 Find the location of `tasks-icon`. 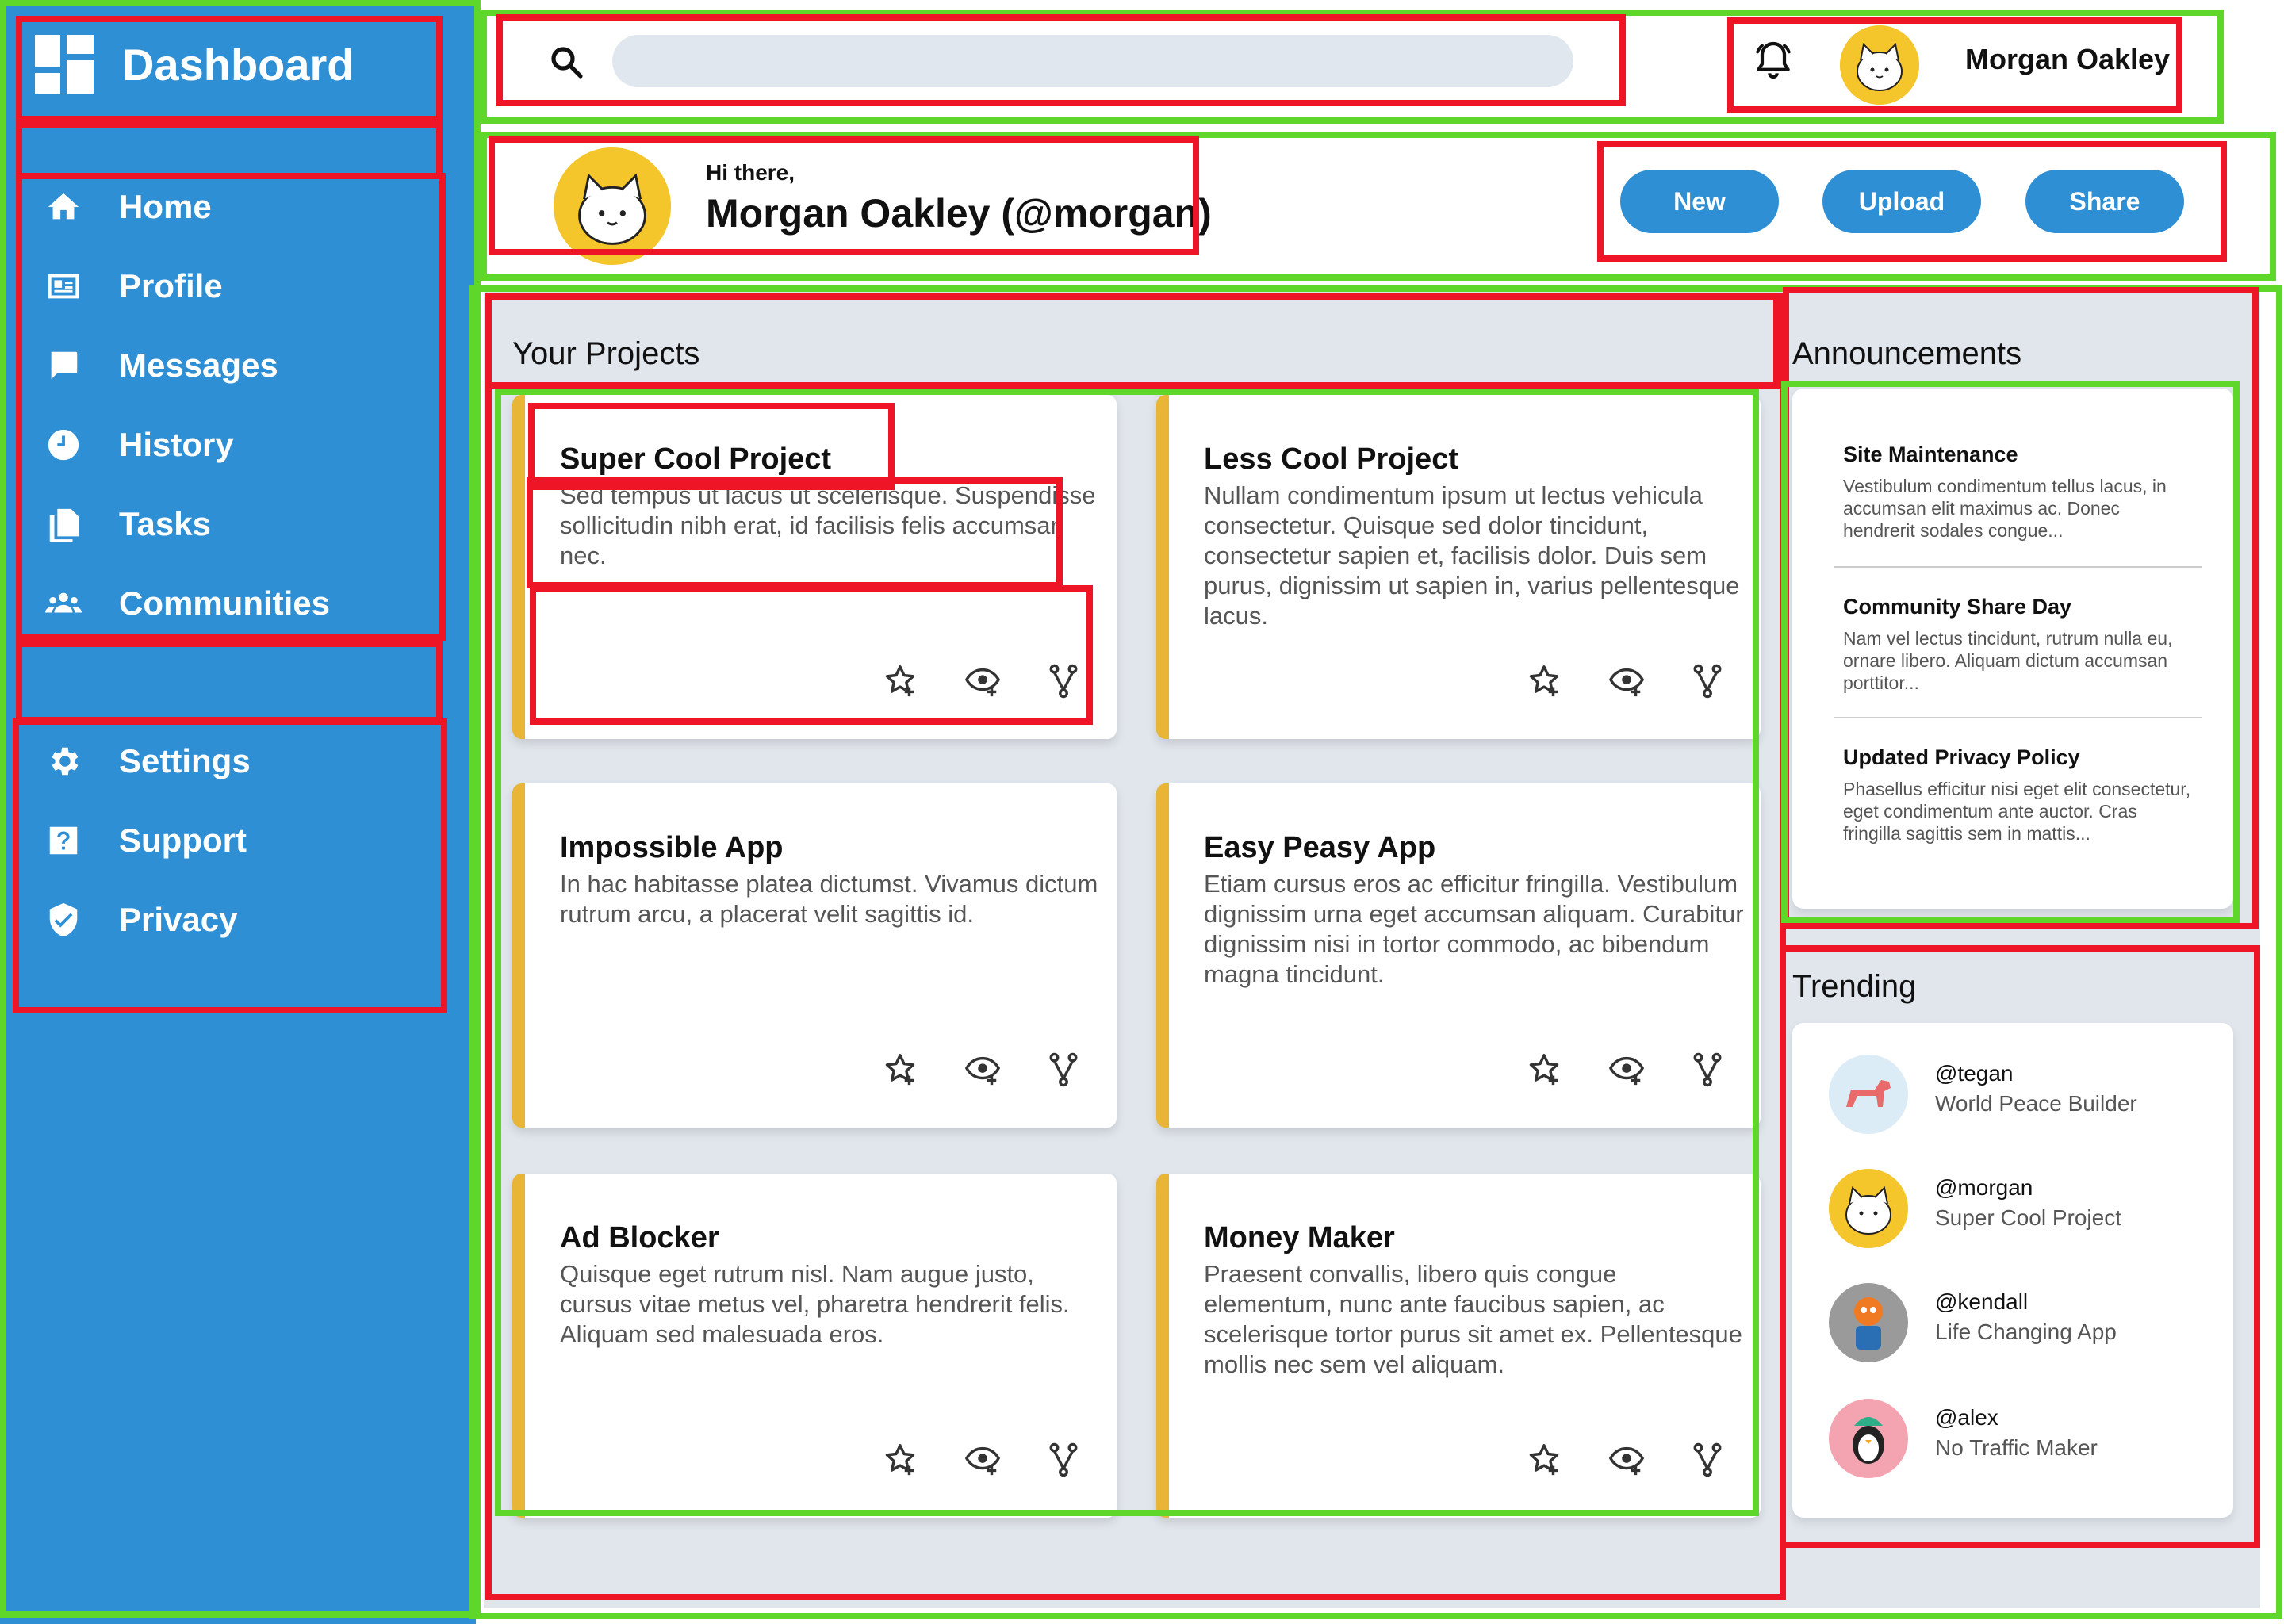

tasks-icon is located at coordinates (63, 524).